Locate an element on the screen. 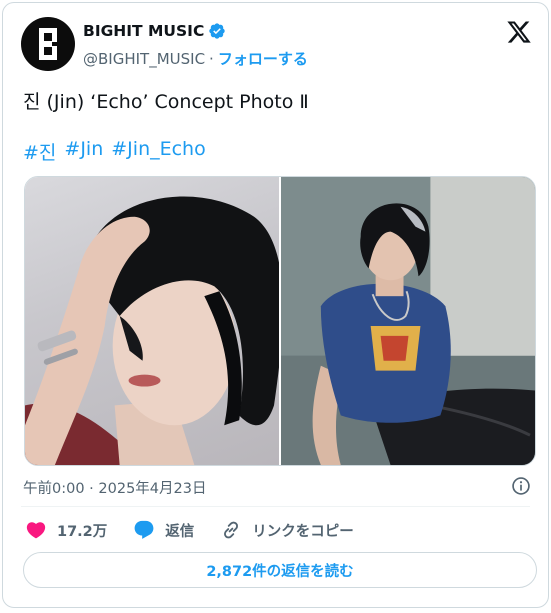 This screenshot has height=613, width=551. handle-row: @BIGHIT_MUSIC · フォローする is located at coordinates (195, 58).